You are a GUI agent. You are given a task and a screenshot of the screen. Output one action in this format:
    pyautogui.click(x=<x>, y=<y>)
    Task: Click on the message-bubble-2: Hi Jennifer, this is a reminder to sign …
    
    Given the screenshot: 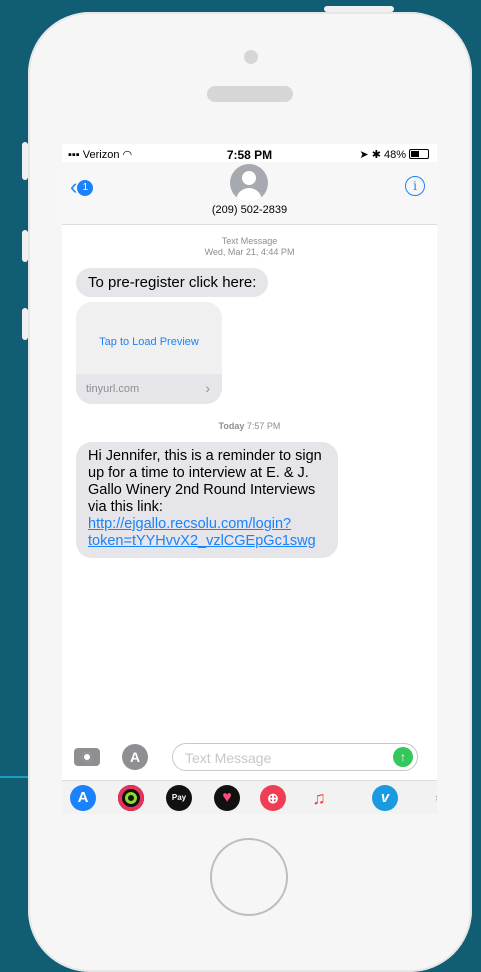 What is the action you would take?
    pyautogui.click(x=207, y=500)
    